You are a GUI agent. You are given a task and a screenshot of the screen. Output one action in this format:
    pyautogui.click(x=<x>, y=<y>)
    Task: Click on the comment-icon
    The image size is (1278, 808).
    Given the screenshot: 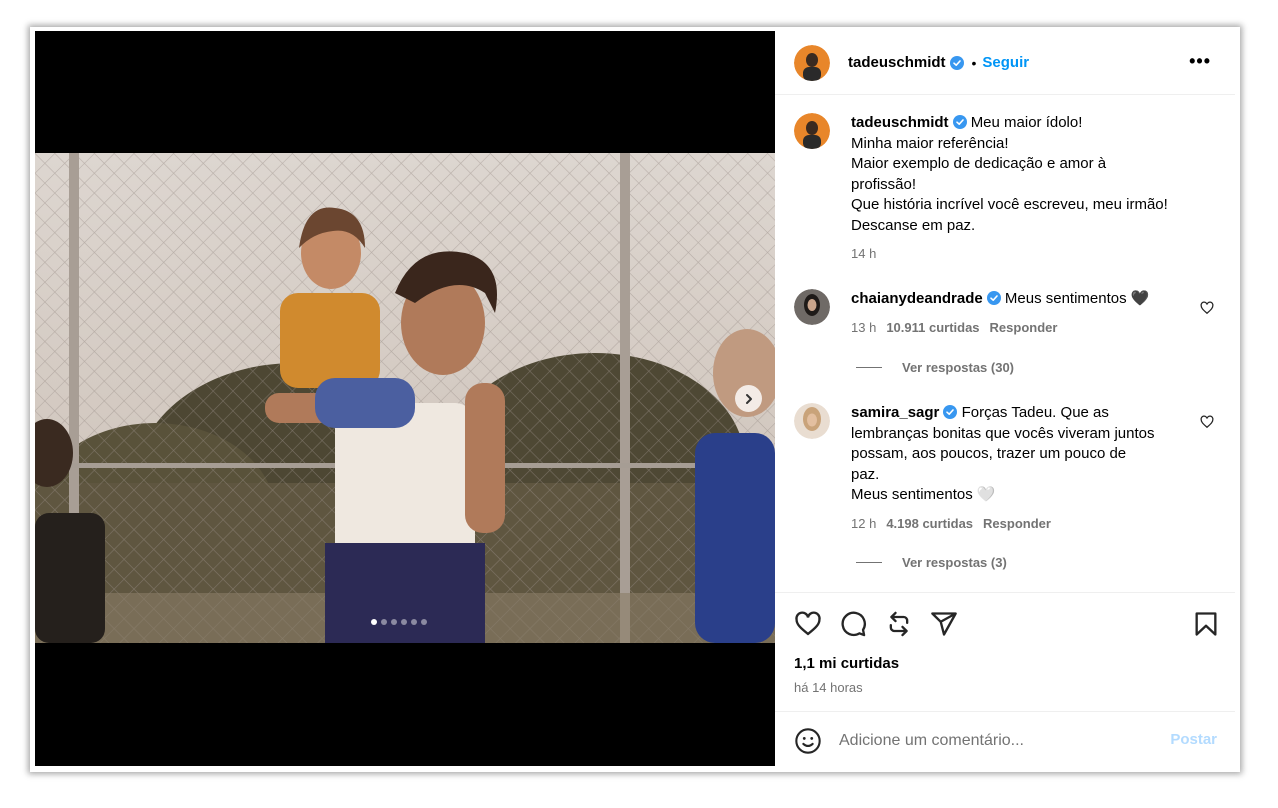 What is the action you would take?
    pyautogui.click(x=853, y=624)
    